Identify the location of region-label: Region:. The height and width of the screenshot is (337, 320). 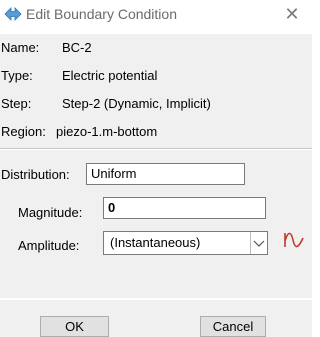
(23, 131).